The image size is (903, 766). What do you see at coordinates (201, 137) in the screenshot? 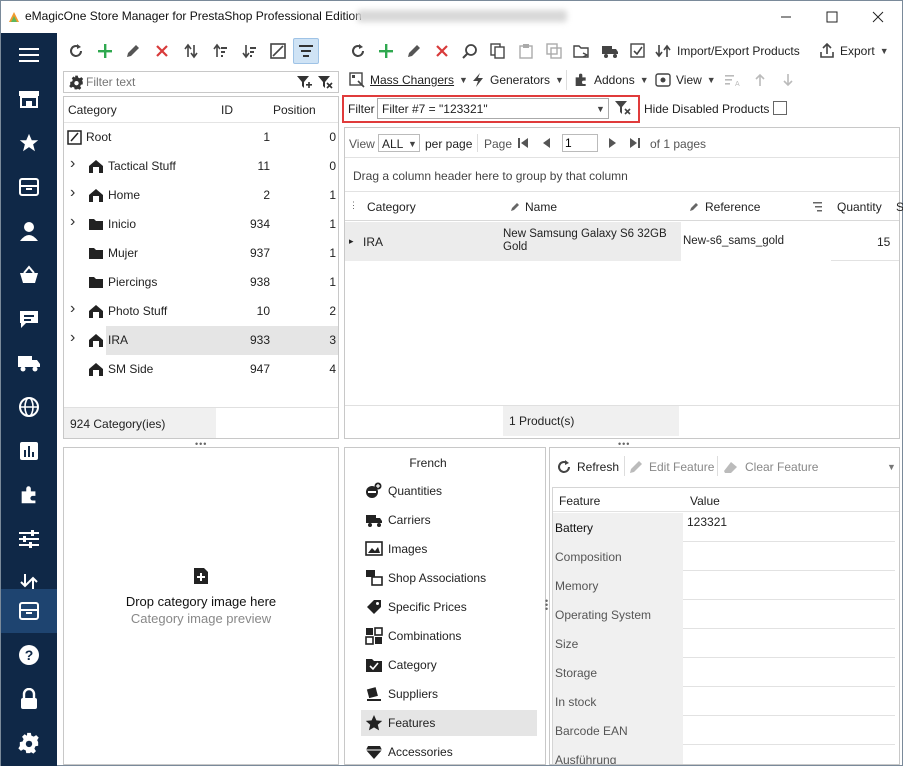
I see `category-row: Root 1 0` at bounding box center [201, 137].